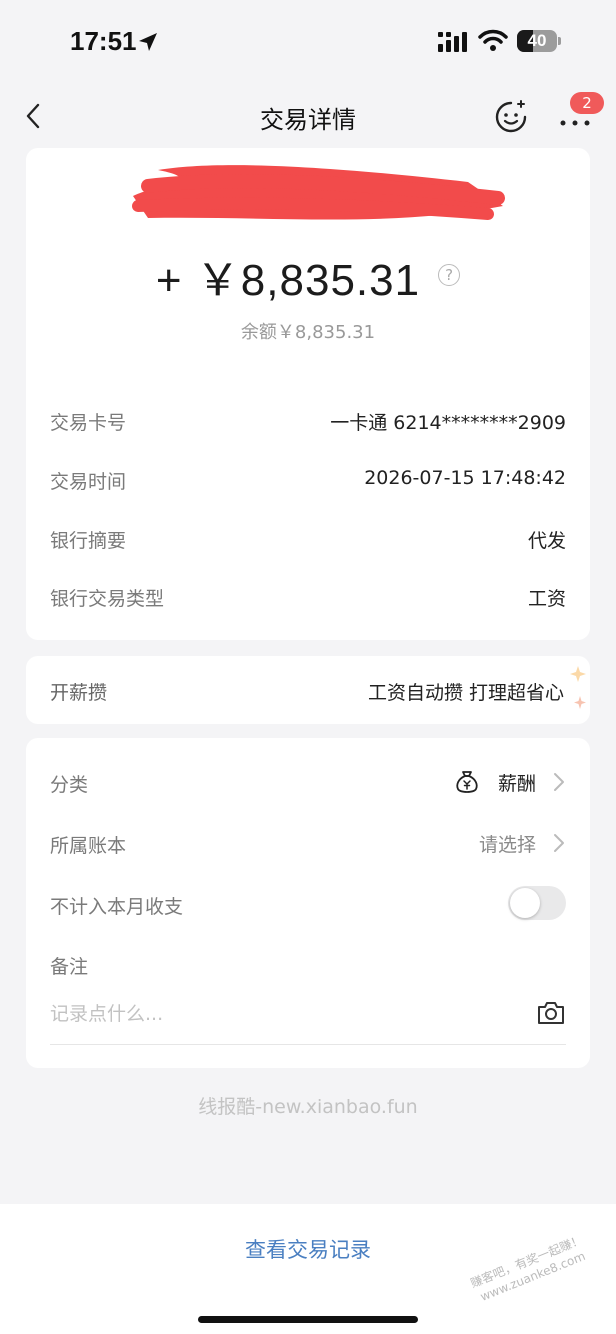 This screenshot has width=616, height=1334. What do you see at coordinates (308, 1044) in the screenshot?
I see `note-underline` at bounding box center [308, 1044].